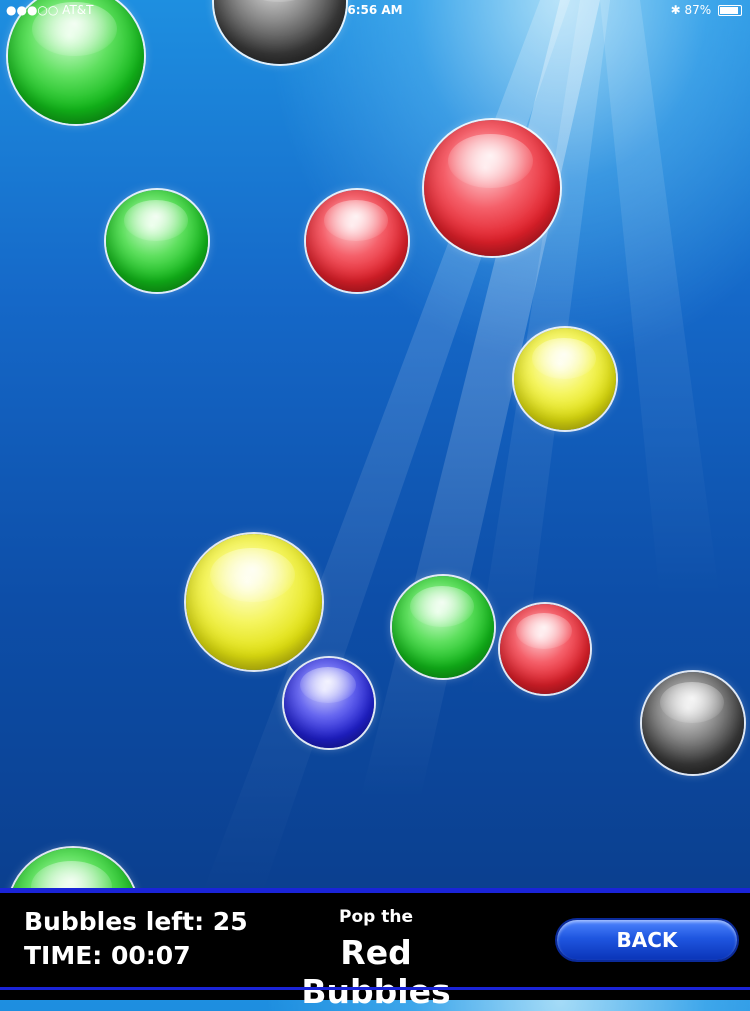 Image resolution: width=750 pixels, height=1011 pixels. Describe the element at coordinates (376, 917) in the screenshot. I see `instruction-prefix: Pop the` at that location.